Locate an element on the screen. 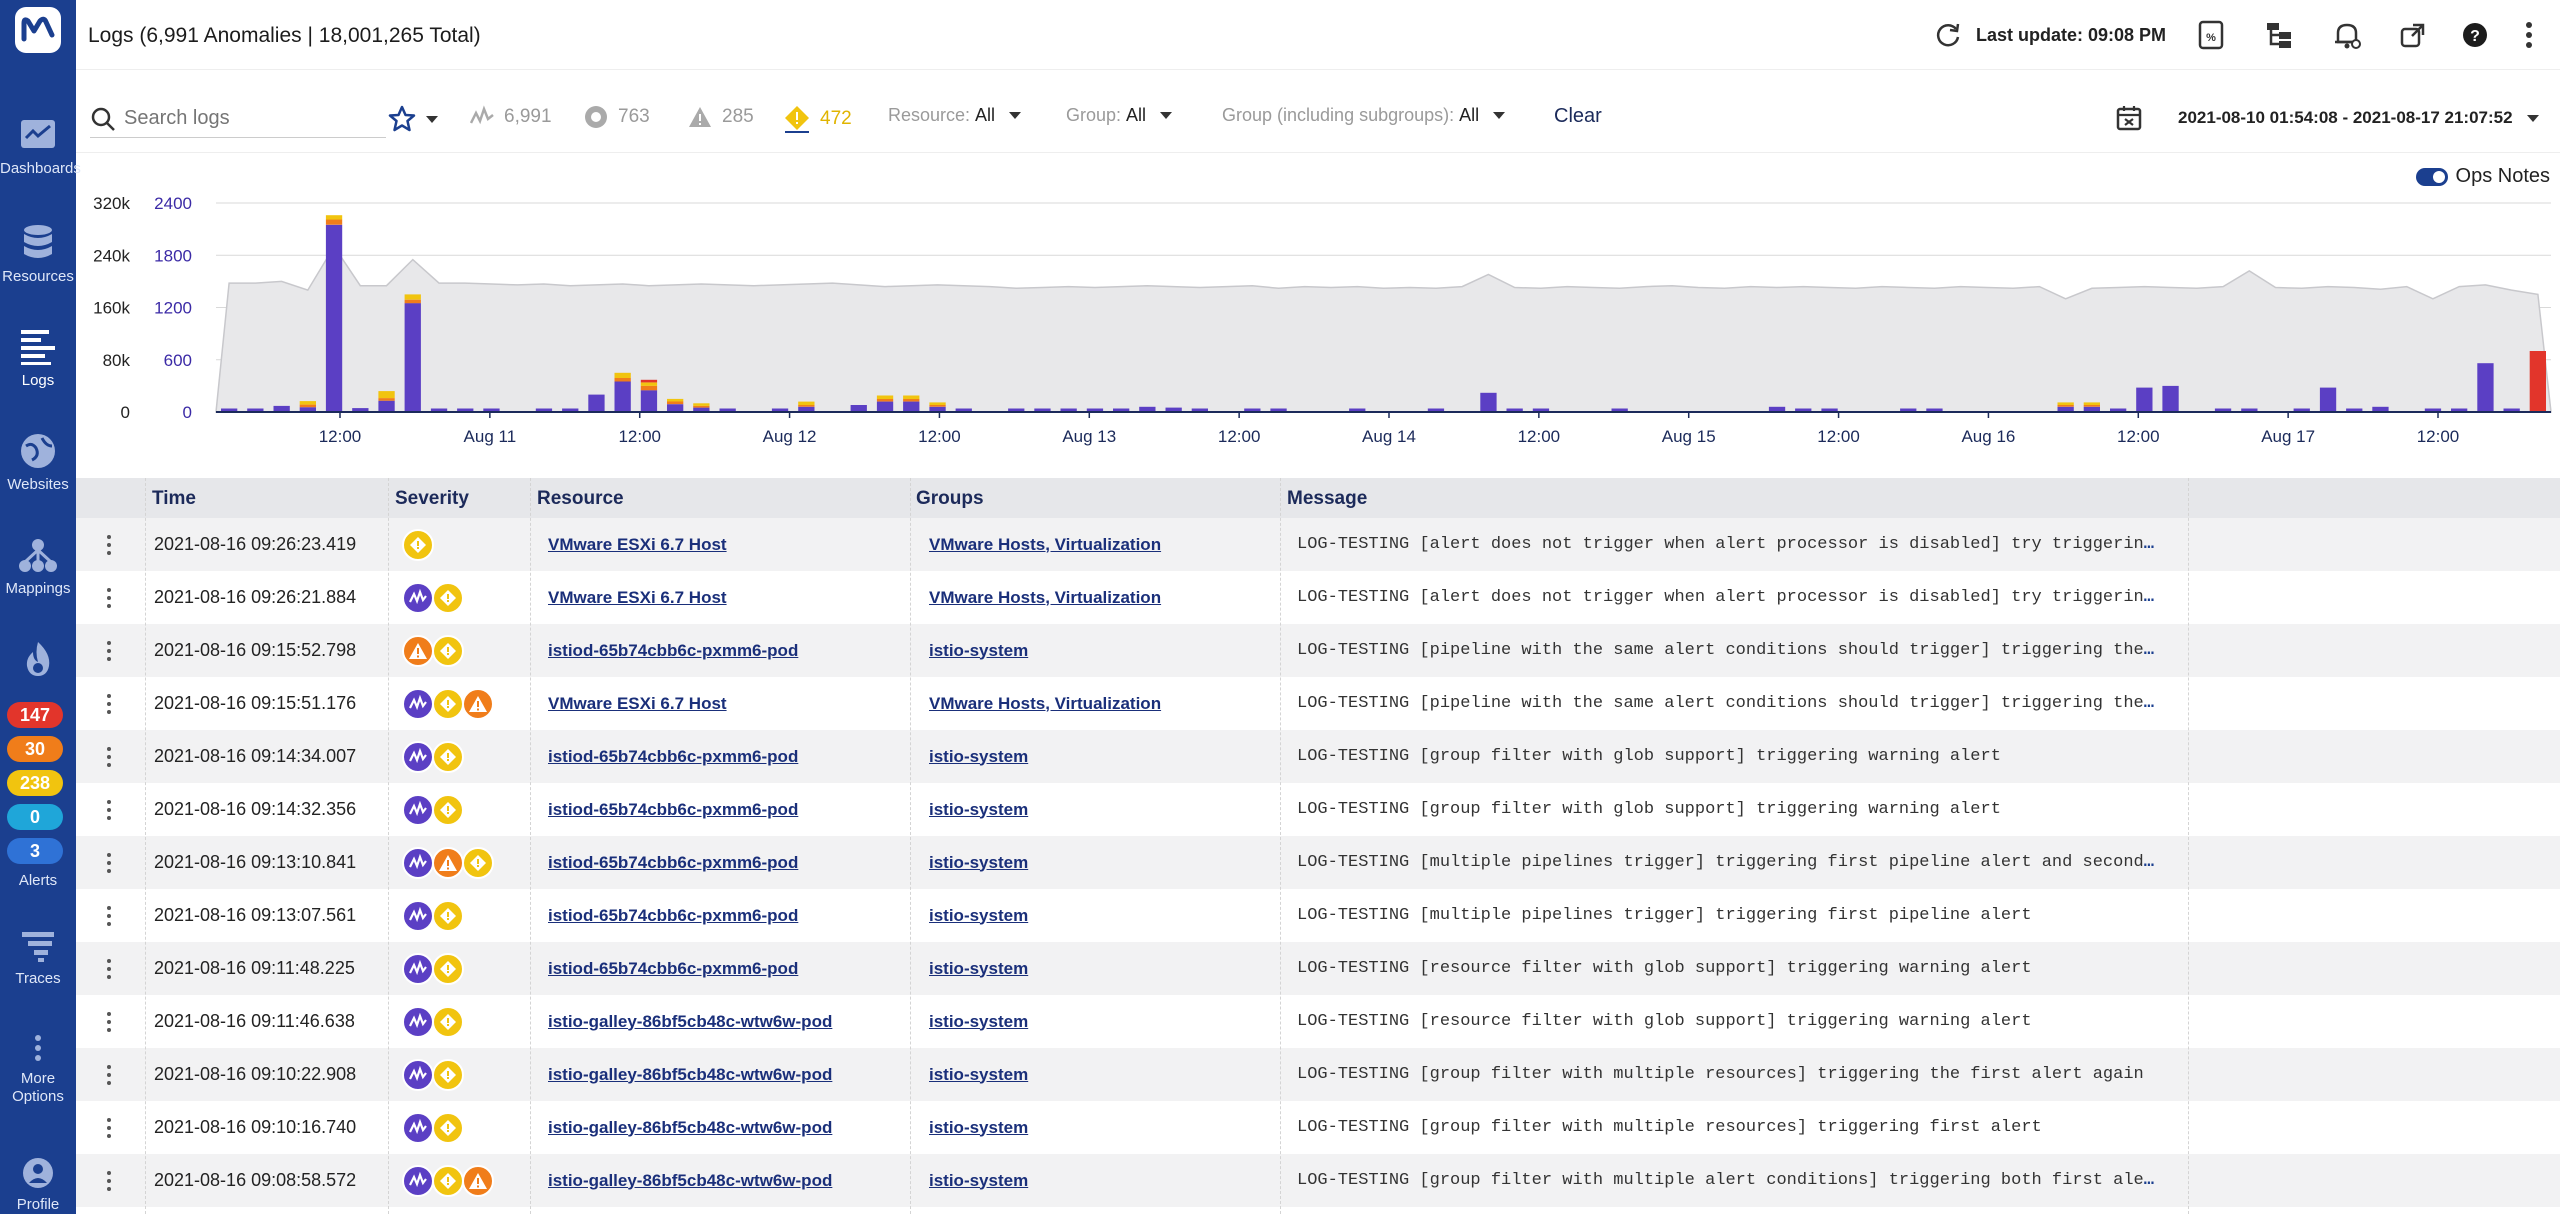  column-header-message: Message is located at coordinates (1327, 499).